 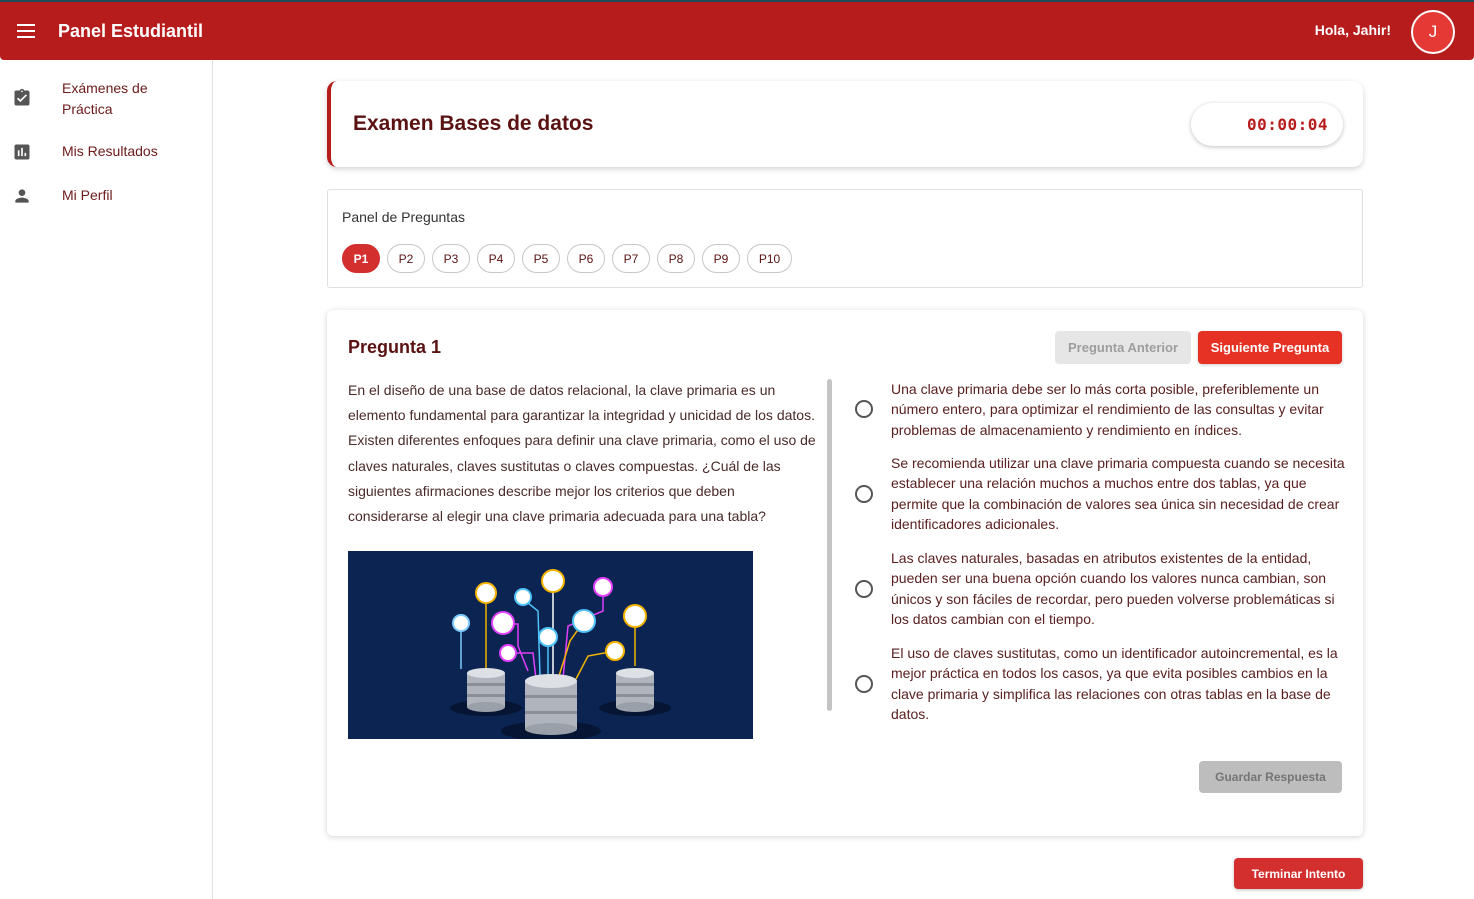 What do you see at coordinates (631, 258) in the screenshot?
I see `question-chip-p7: P7` at bounding box center [631, 258].